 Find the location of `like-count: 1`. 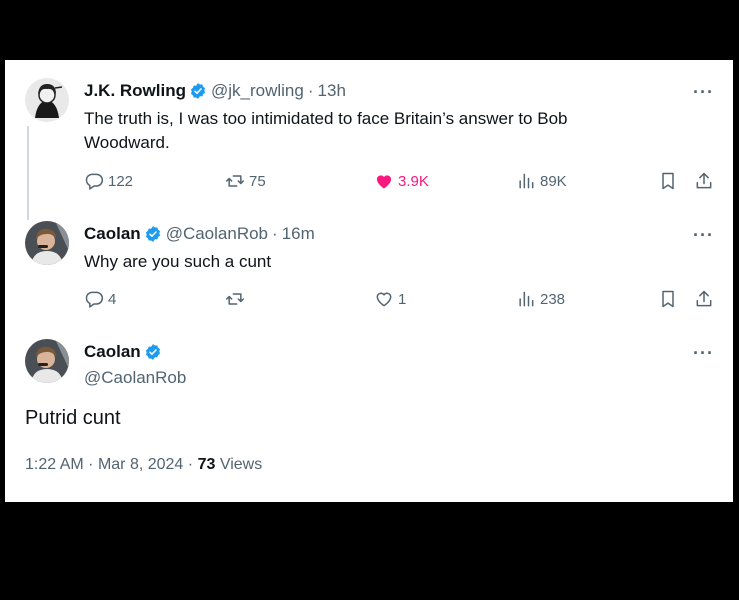

like-count: 1 is located at coordinates (402, 299).